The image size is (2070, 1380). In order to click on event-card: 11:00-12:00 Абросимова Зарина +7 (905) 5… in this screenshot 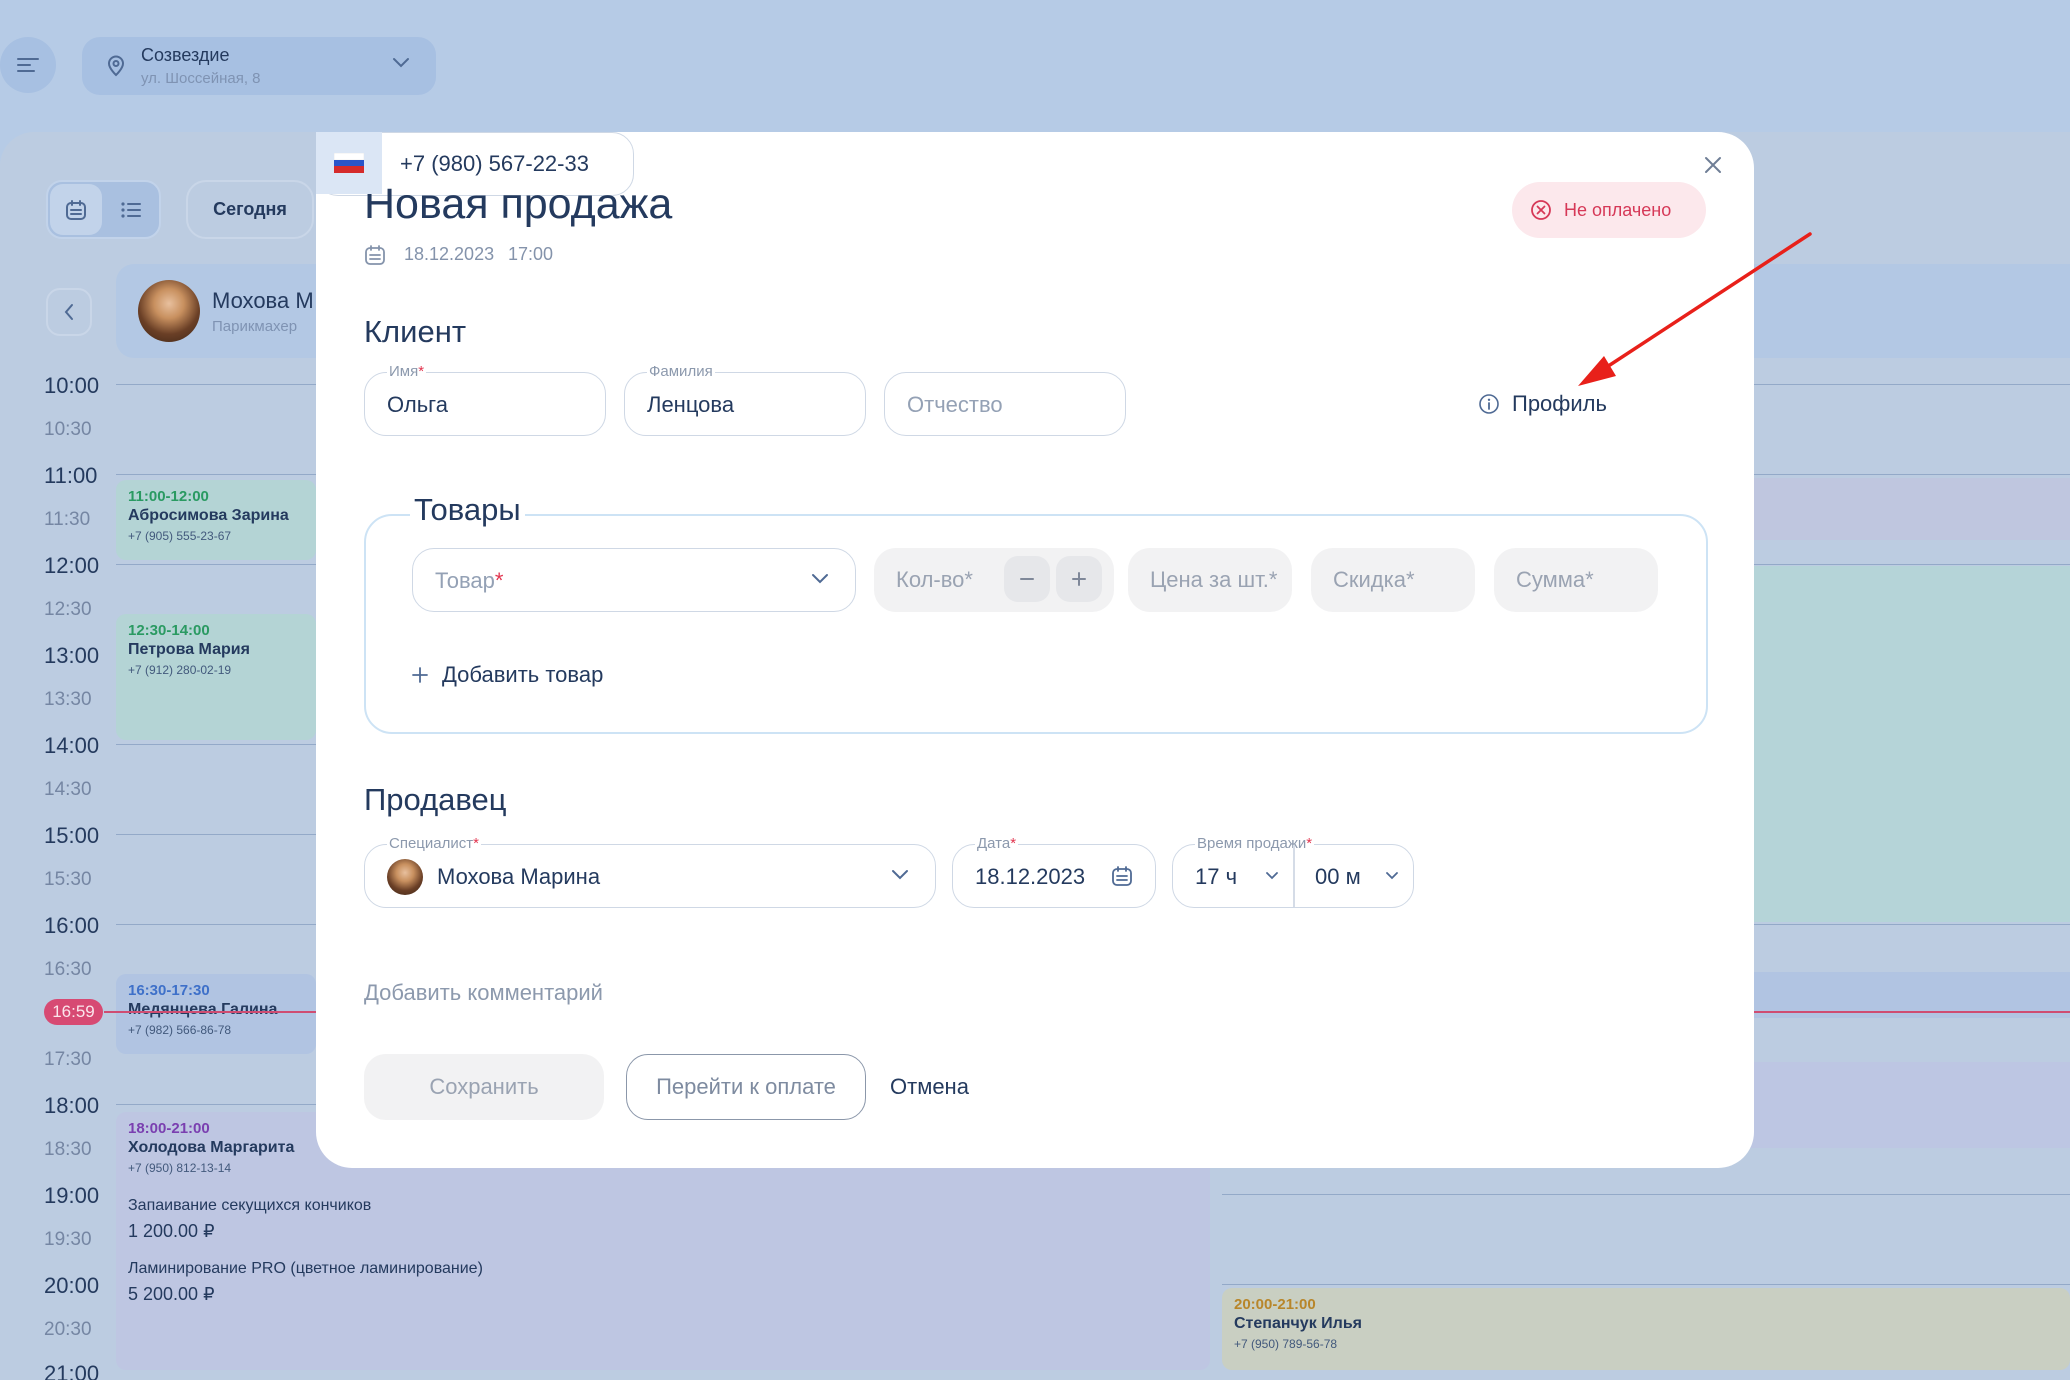, I will do `click(216, 520)`.